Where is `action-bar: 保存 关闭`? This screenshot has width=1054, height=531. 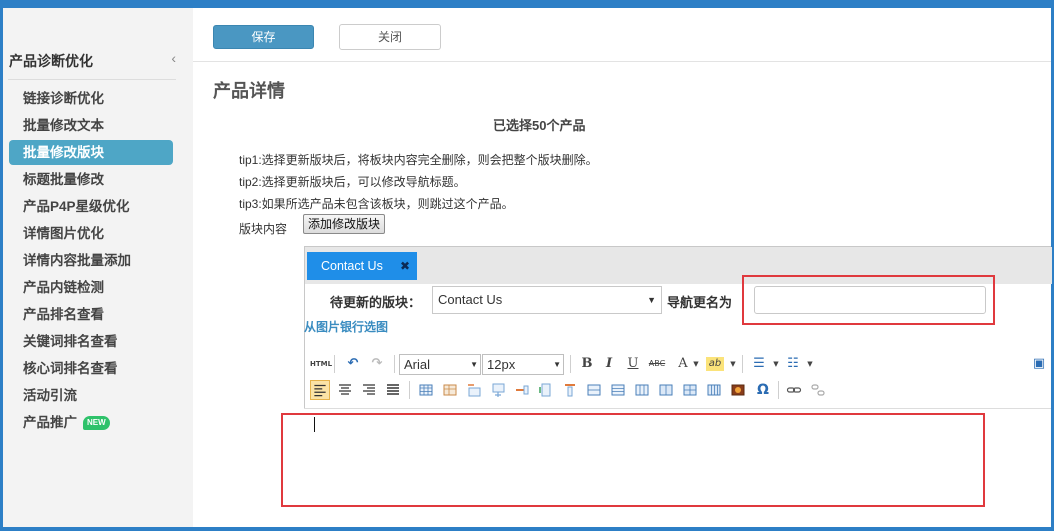 action-bar: 保存 关闭 is located at coordinates (622, 35).